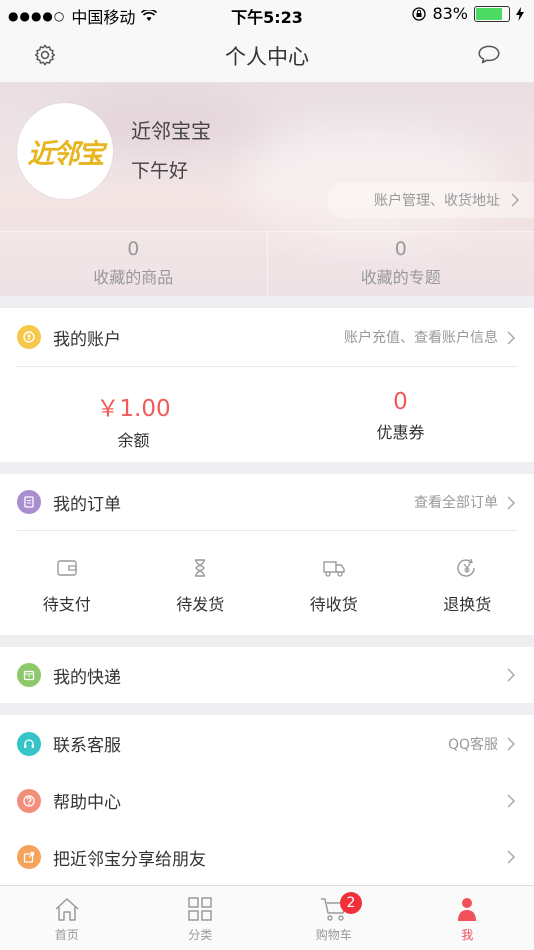 This screenshot has width=534, height=950. I want to click on balance-cell: ￥1.00 余额, so click(133, 415).